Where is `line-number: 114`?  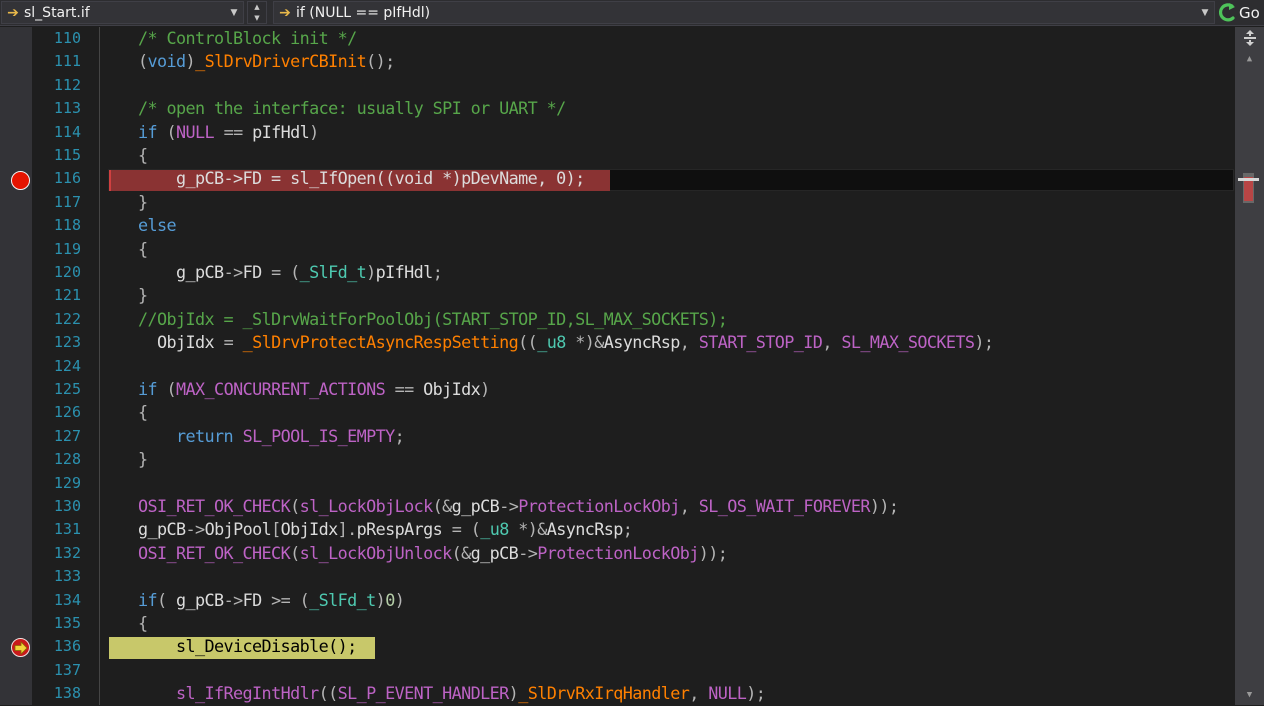
line-number: 114 is located at coordinates (67, 131).